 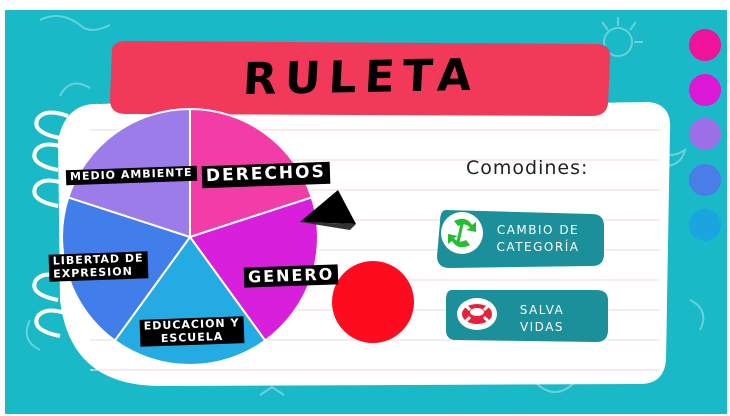 What do you see at coordinates (477, 314) in the screenshot?
I see `life-ring-icon` at bounding box center [477, 314].